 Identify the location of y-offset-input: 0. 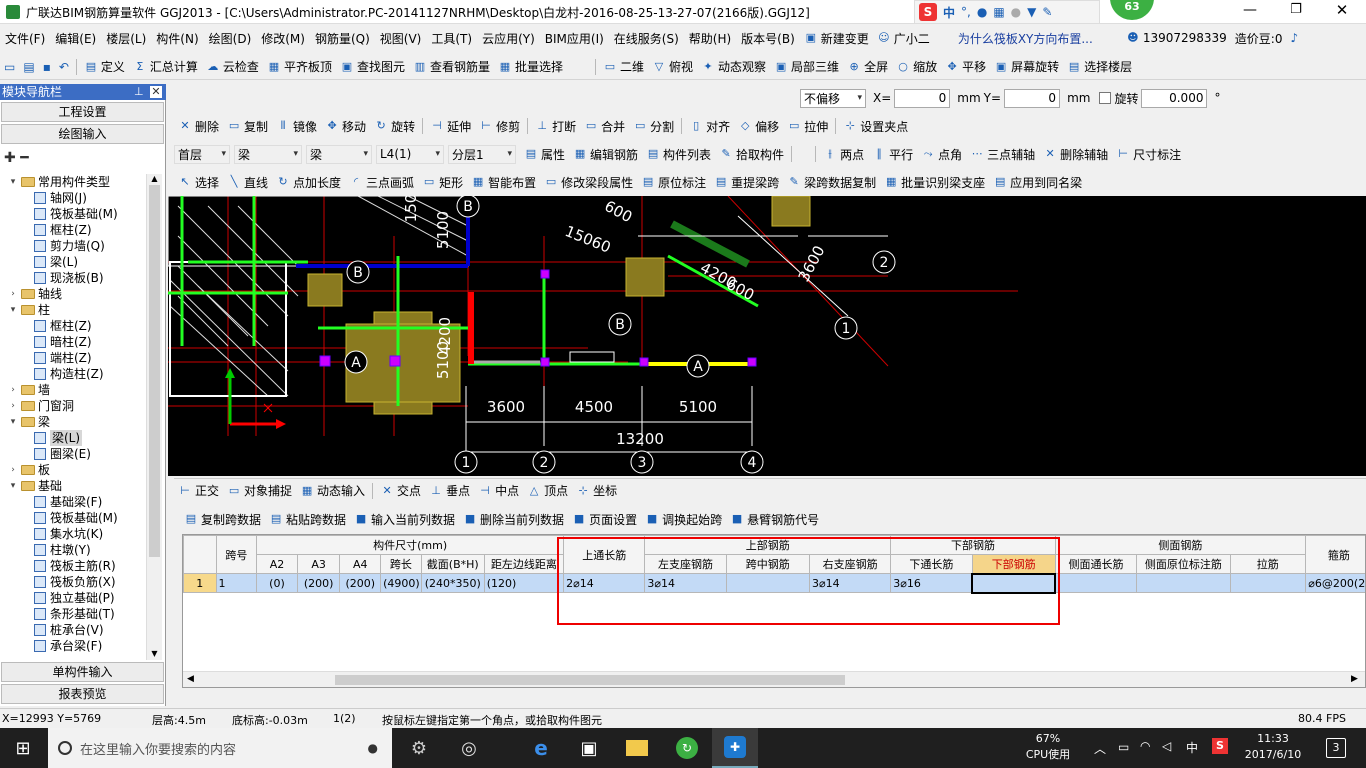
(1032, 98).